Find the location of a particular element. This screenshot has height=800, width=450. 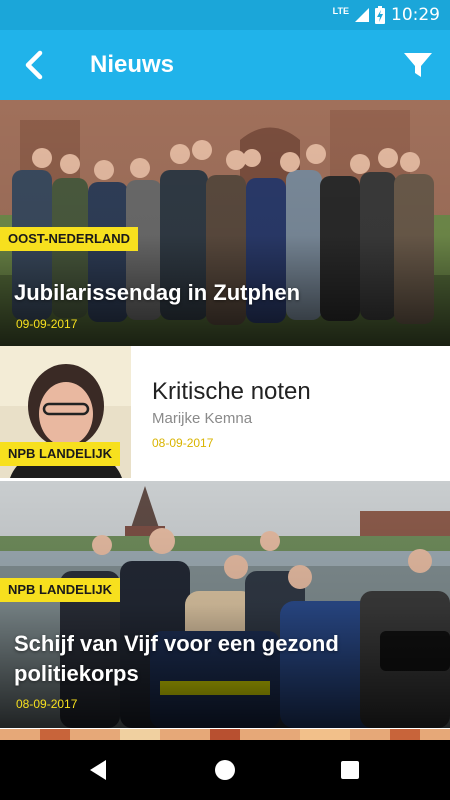

chevron-left-icon is located at coordinates (34, 65).